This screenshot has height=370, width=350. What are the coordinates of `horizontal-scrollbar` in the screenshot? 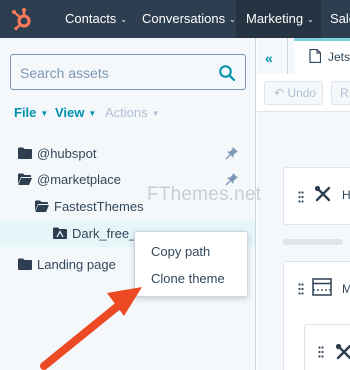 It's located at (313, 242).